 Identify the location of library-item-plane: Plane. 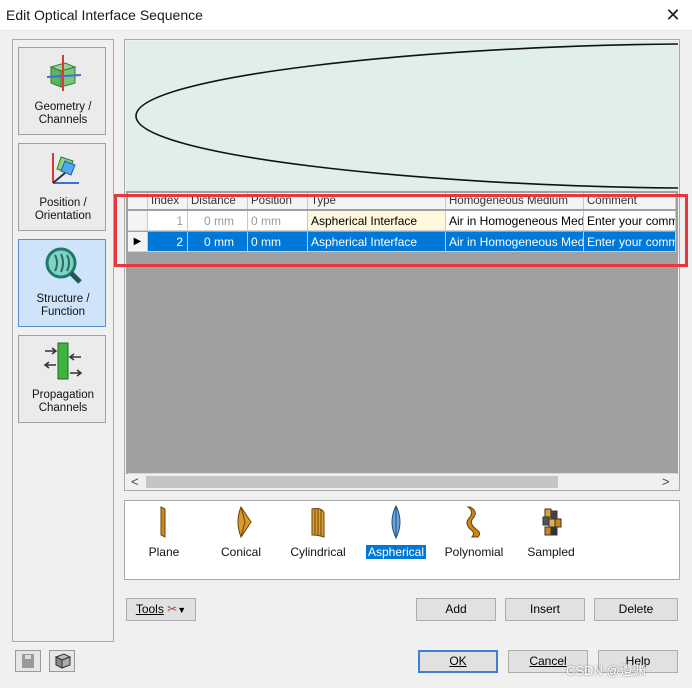
(164, 533).